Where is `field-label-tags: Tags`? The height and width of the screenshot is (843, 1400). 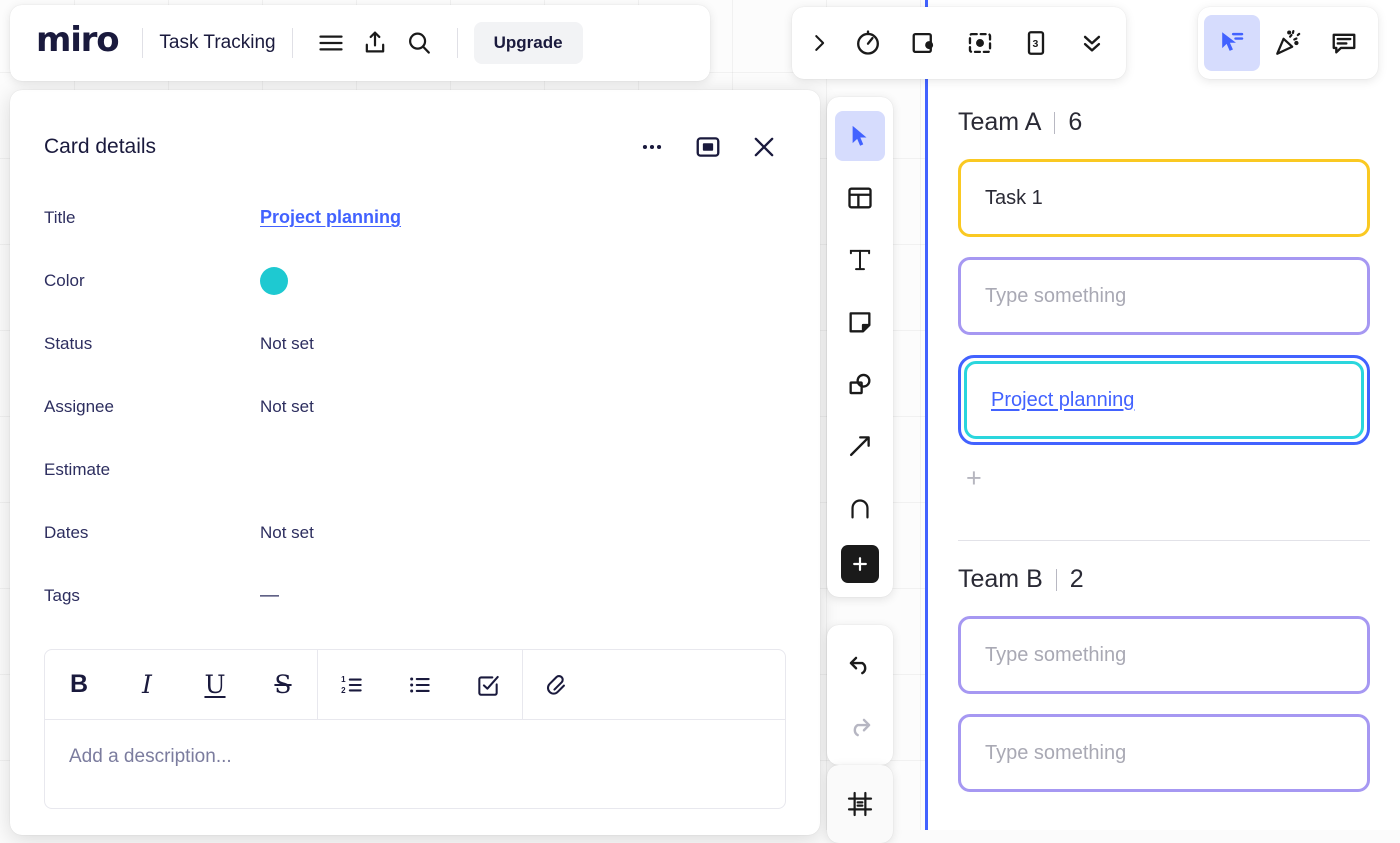 field-label-tags: Tags is located at coordinates (152, 596).